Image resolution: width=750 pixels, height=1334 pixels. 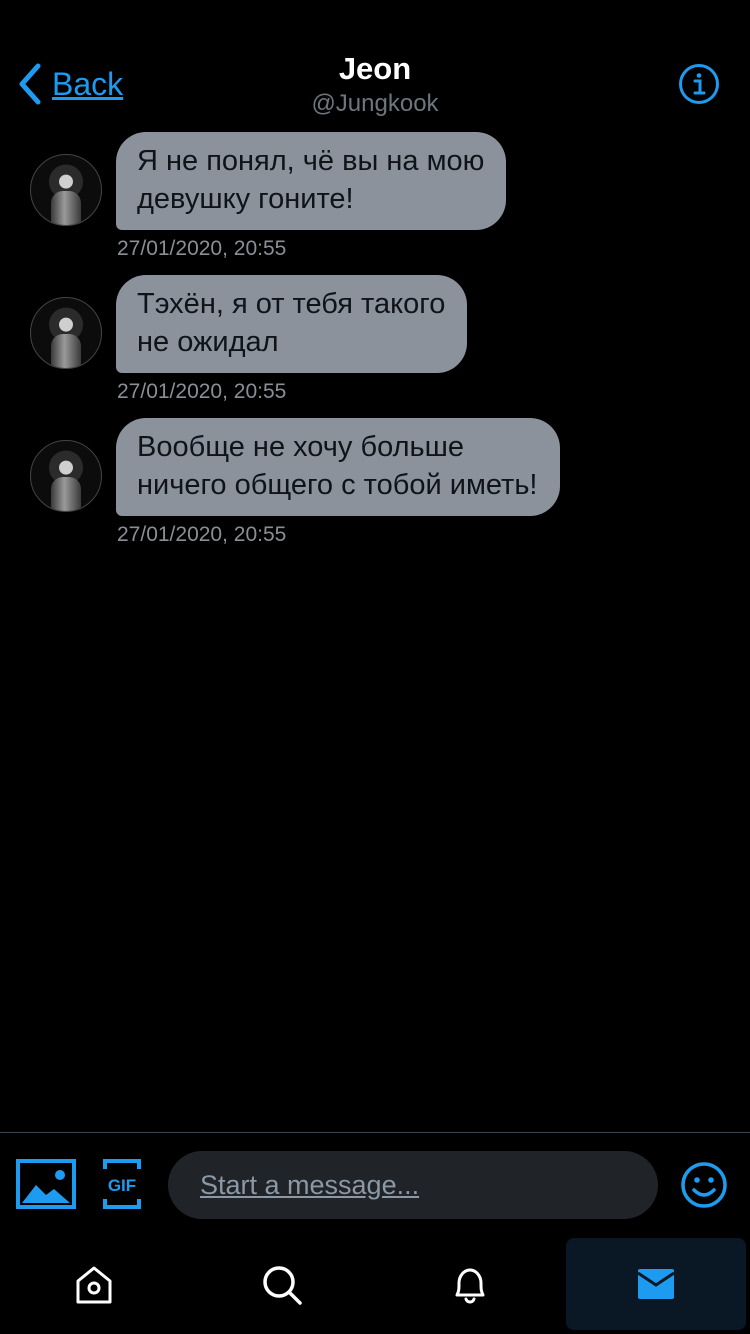 I want to click on bottom-tab-bar, so click(x=375, y=1285).